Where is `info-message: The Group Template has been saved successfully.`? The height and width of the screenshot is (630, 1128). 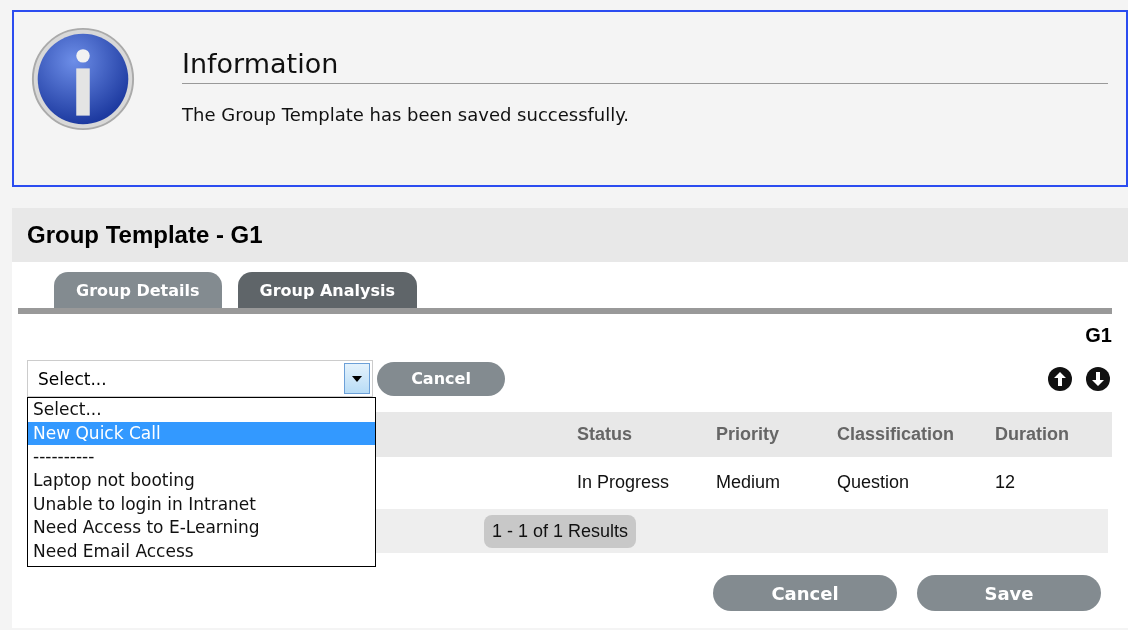 info-message: The Group Template has been saved successfully. is located at coordinates (406, 114).